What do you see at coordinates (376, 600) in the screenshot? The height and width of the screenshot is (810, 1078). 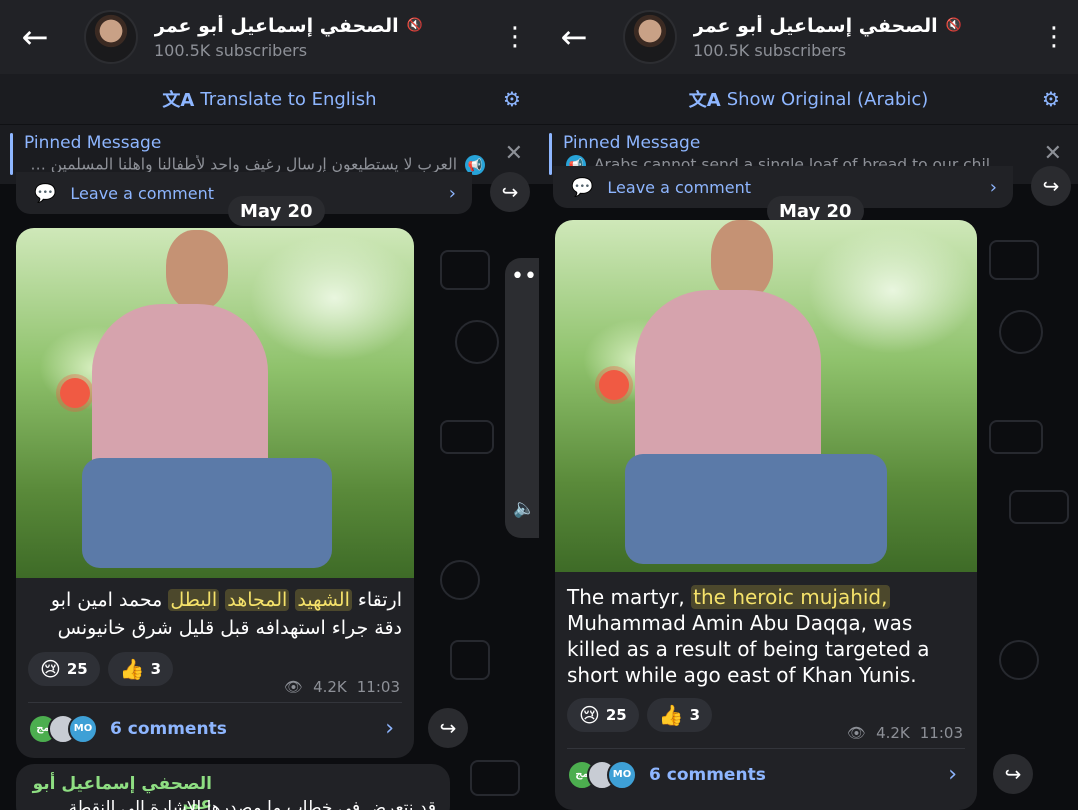 I see `post-text-part: ارتقاء` at bounding box center [376, 600].